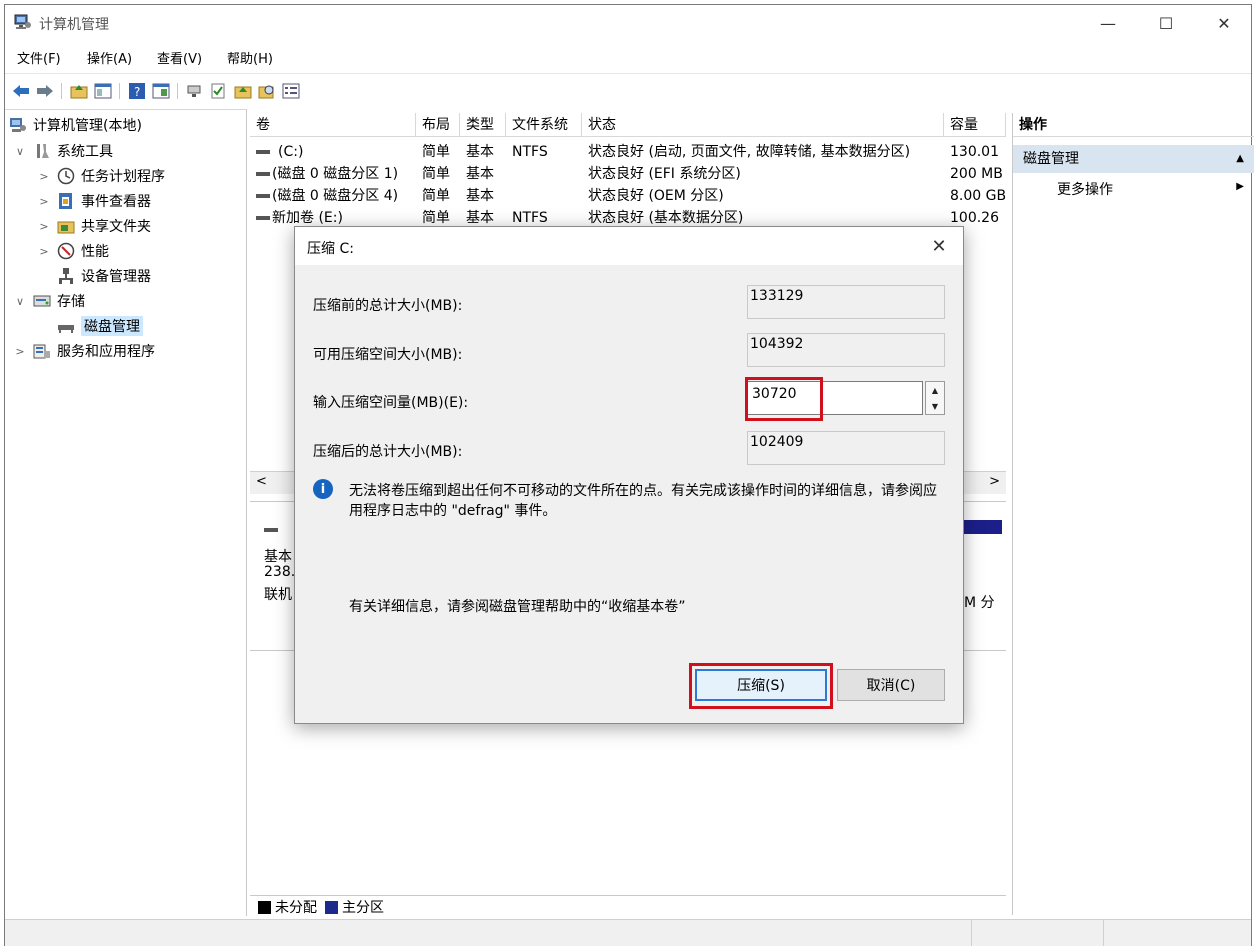 The width and height of the screenshot is (1256, 950). I want to click on connect-icon, so click(195, 91).